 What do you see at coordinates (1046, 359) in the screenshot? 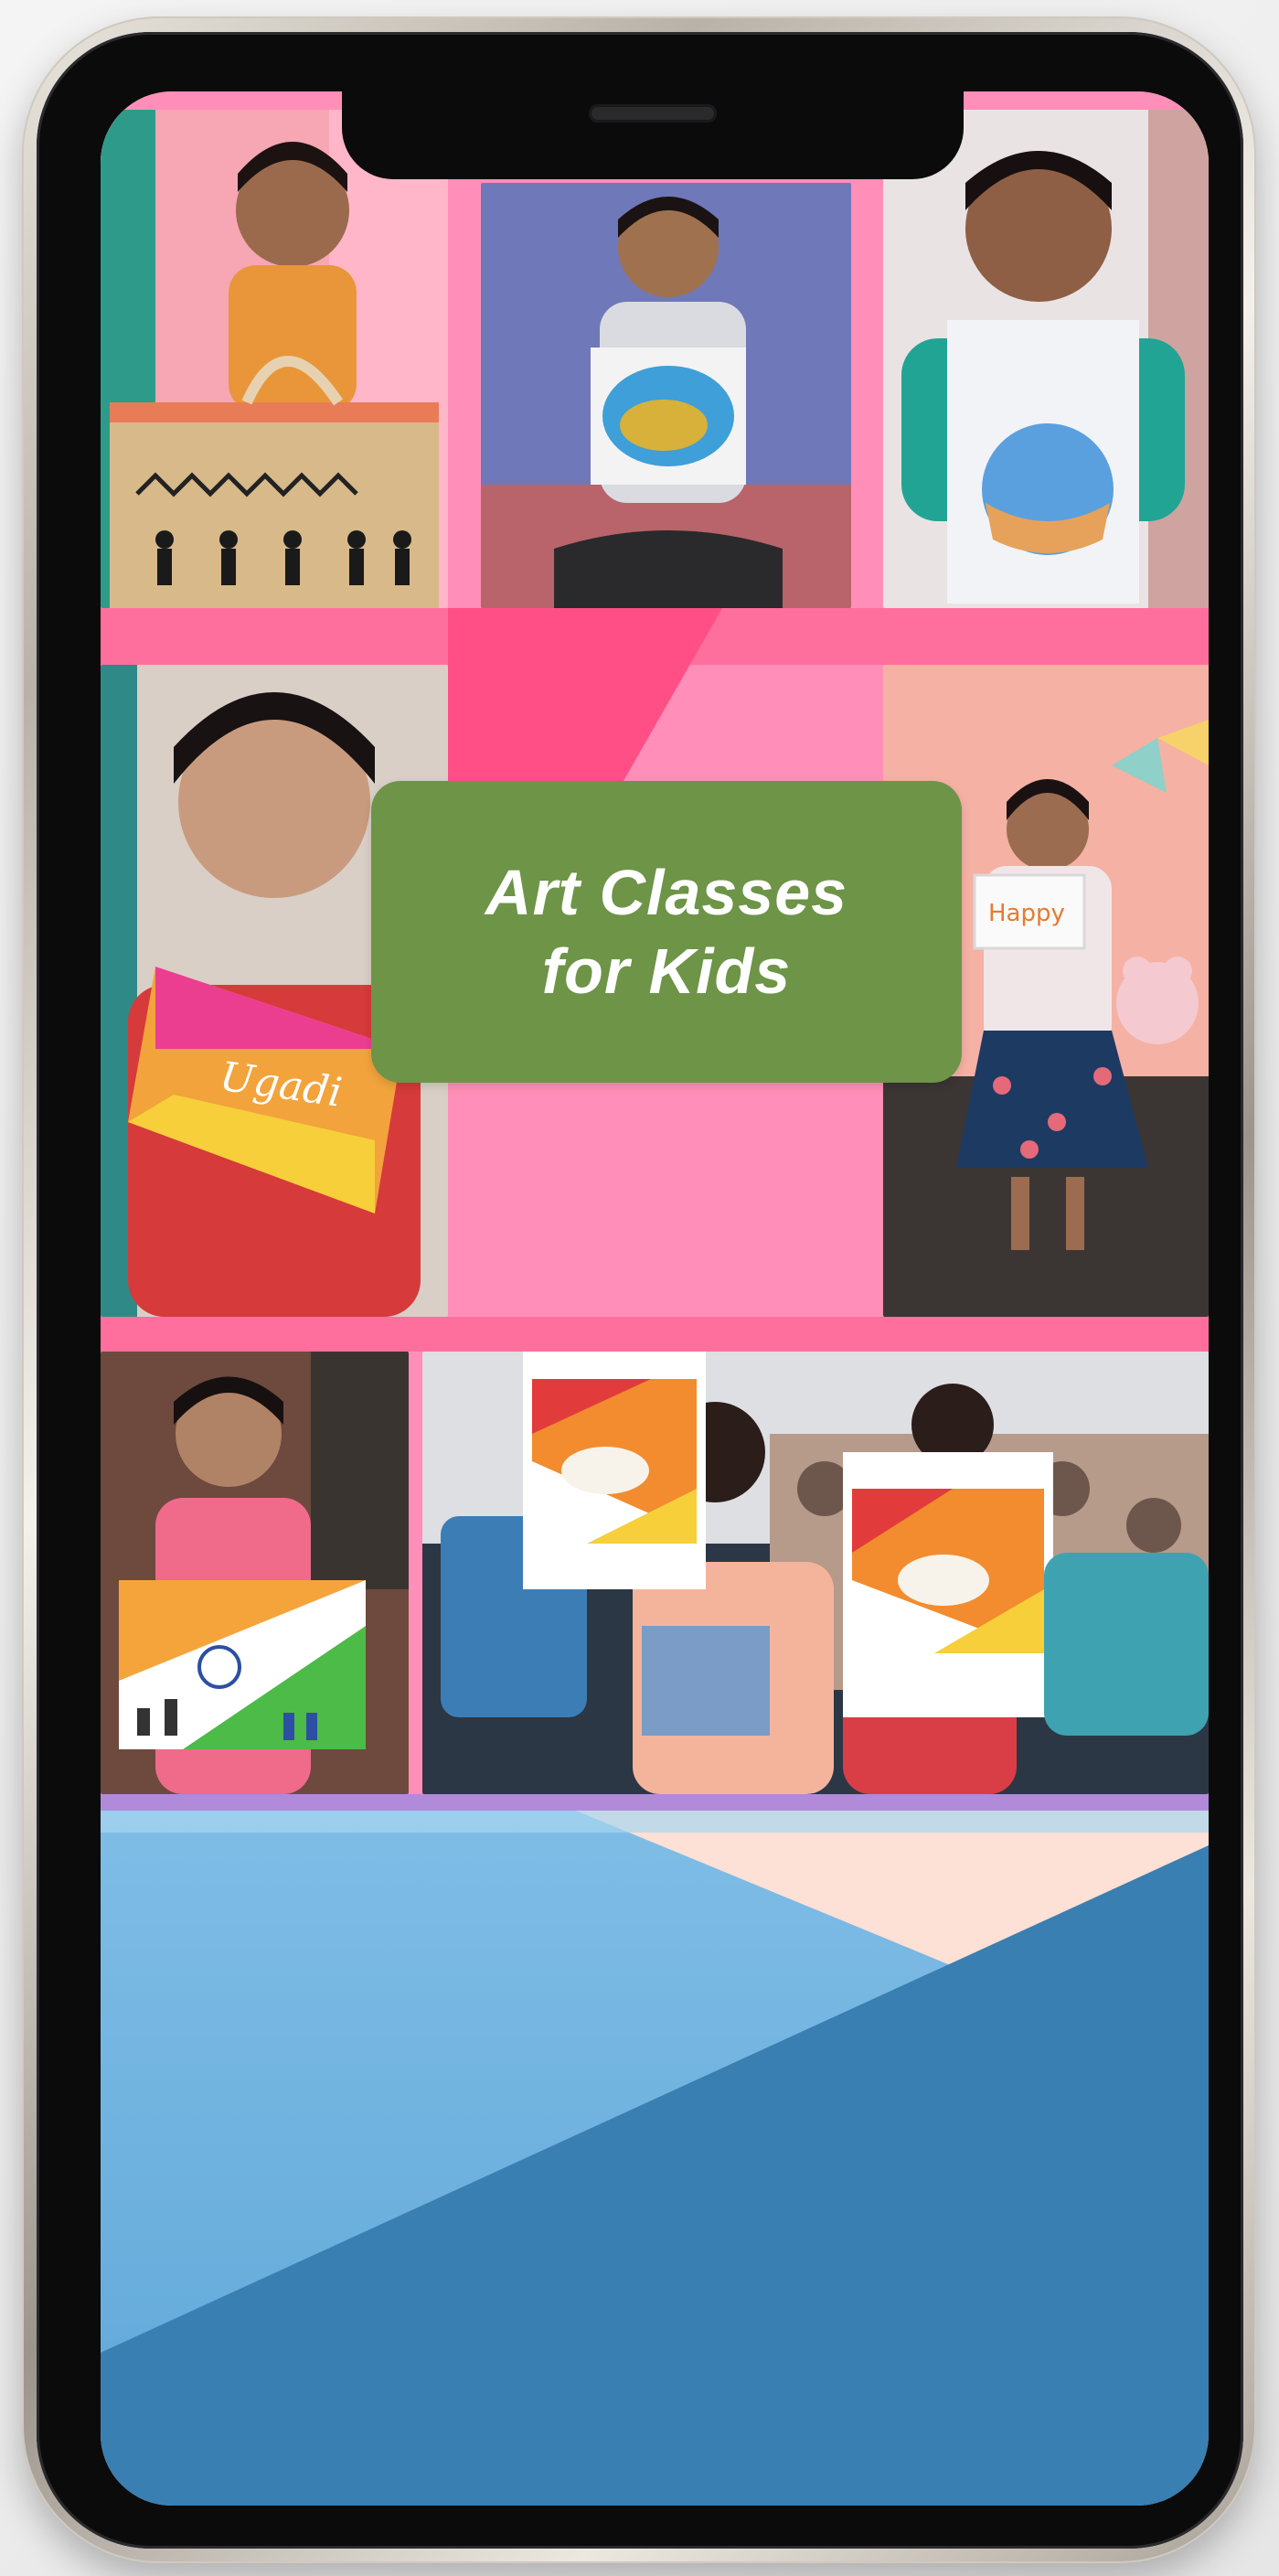
I see `photo-boy-with-globe-drawing` at bounding box center [1046, 359].